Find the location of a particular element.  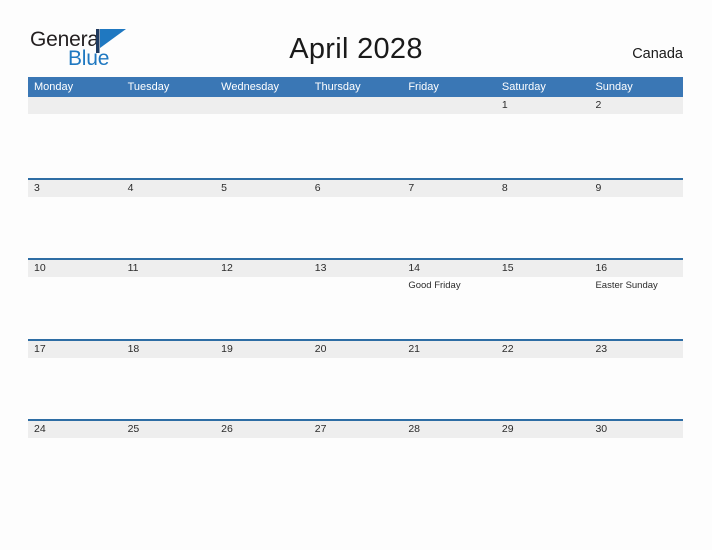

calendar-day-cell: 7 is located at coordinates (449, 219).